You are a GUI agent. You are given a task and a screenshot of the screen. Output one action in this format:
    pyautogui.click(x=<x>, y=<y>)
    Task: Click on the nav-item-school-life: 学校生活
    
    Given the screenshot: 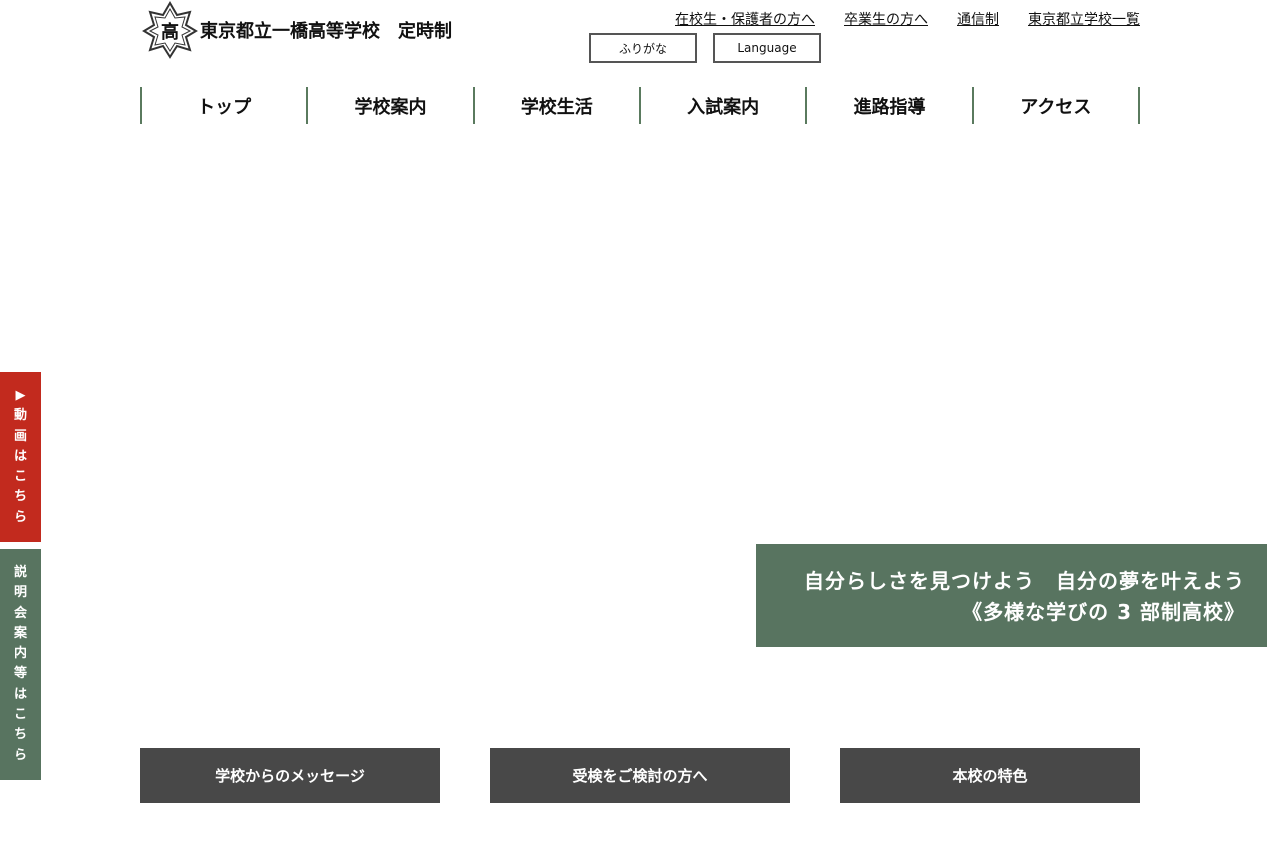 What is the action you would take?
    pyautogui.click(x=558, y=105)
    